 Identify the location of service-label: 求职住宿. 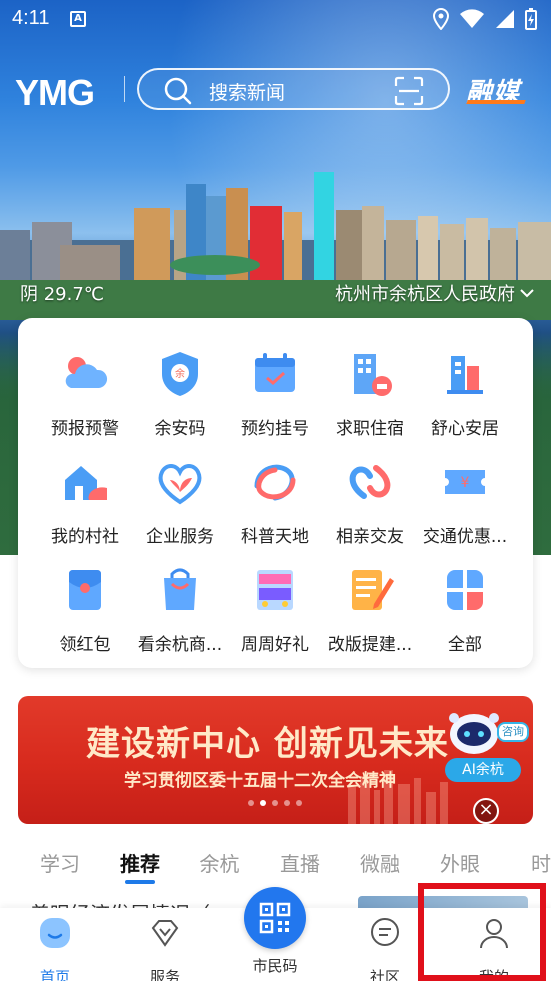
(370, 429).